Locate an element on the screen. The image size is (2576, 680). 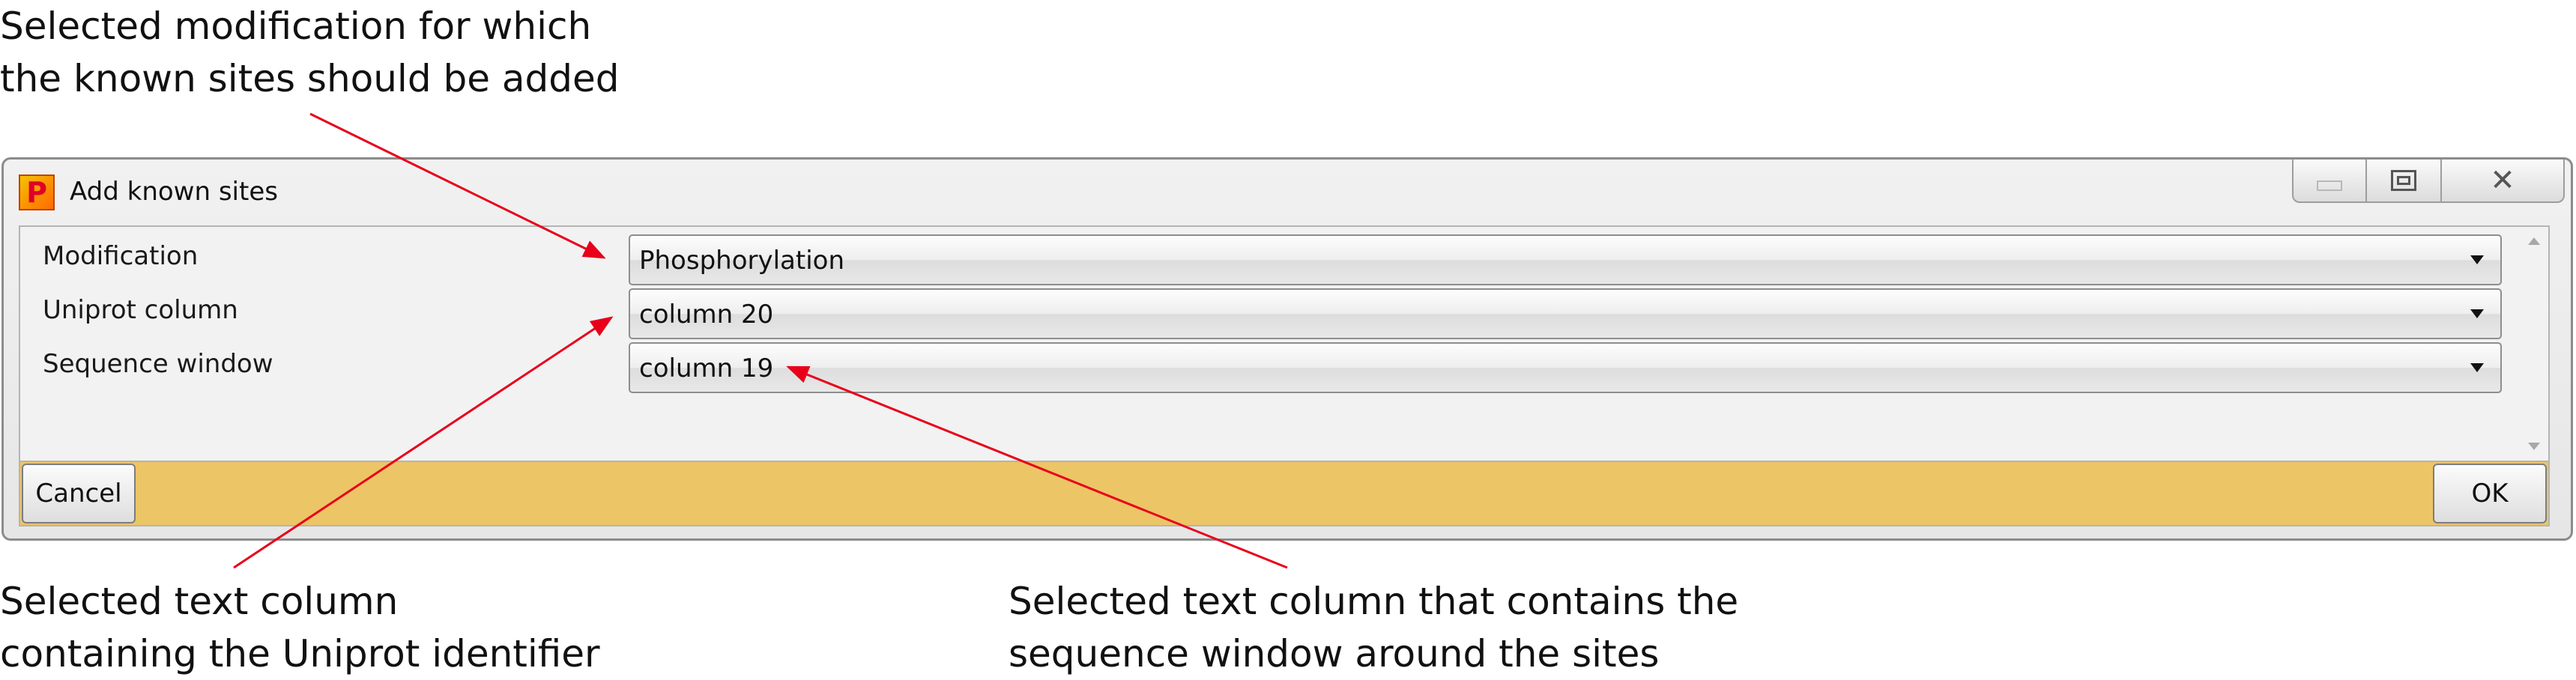
modification-value: Phosphorylation is located at coordinates (742, 261).